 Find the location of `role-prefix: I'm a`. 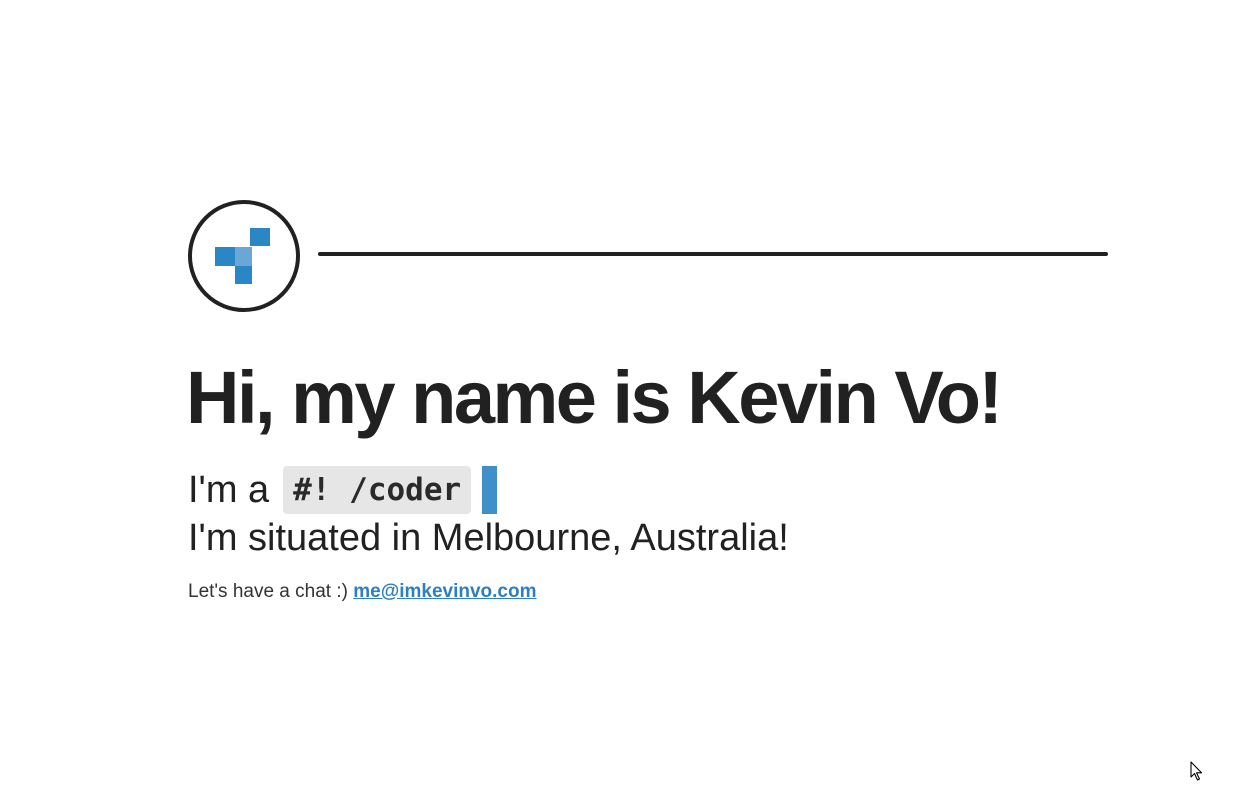

role-prefix: I'm a is located at coordinates (229, 490).